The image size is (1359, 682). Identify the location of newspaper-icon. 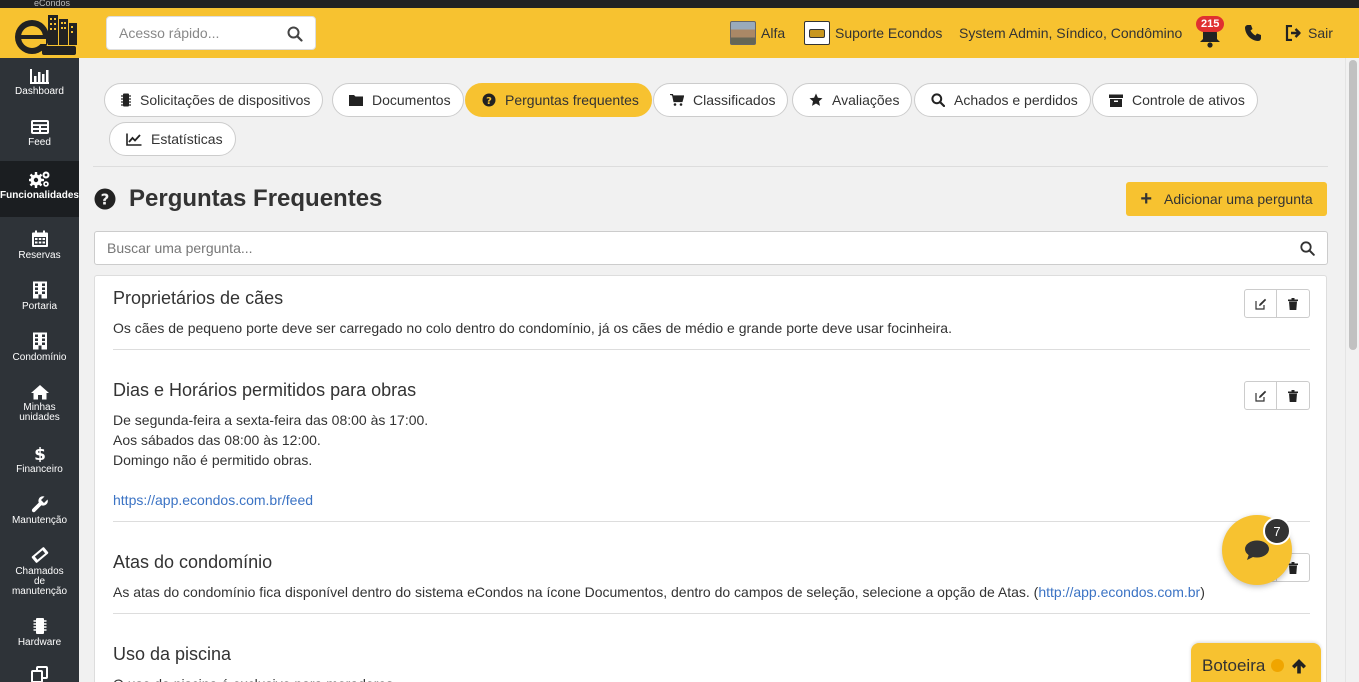
(39, 127).